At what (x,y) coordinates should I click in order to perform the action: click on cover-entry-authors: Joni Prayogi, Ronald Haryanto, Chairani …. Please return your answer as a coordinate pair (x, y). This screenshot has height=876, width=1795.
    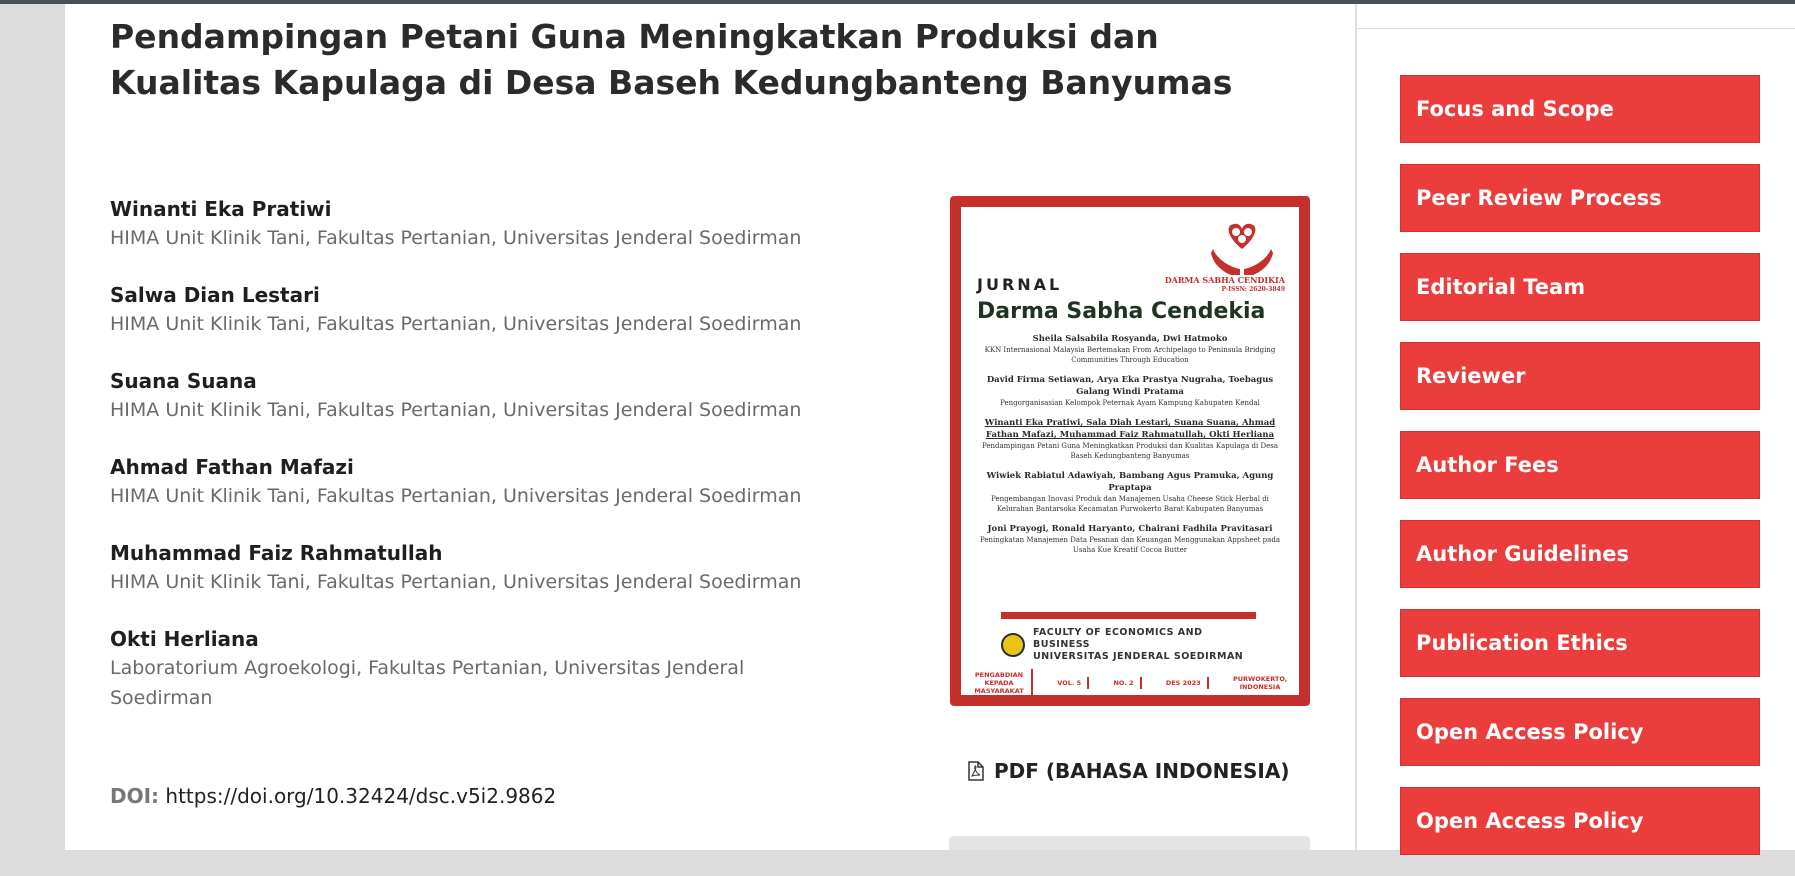
    Looking at the image, I should click on (1130, 529).